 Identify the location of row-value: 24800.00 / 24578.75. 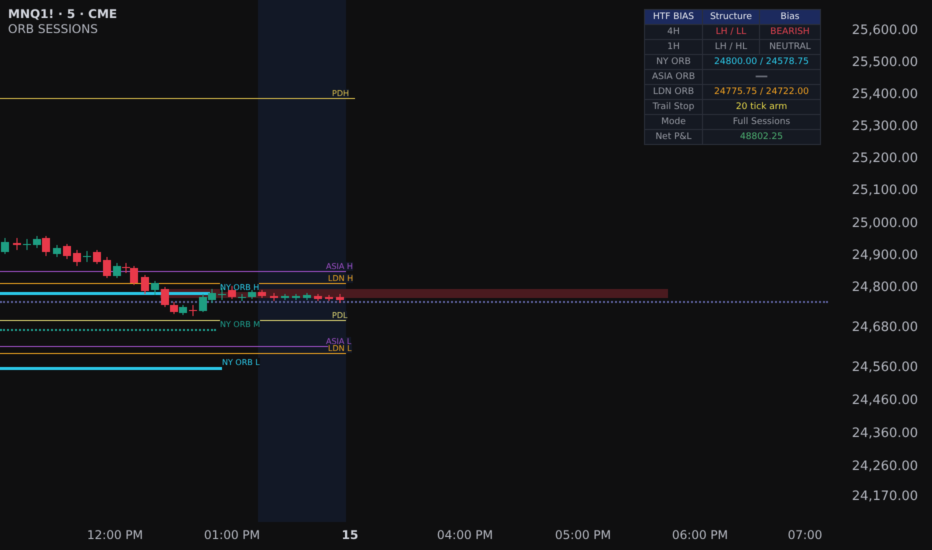
(761, 62).